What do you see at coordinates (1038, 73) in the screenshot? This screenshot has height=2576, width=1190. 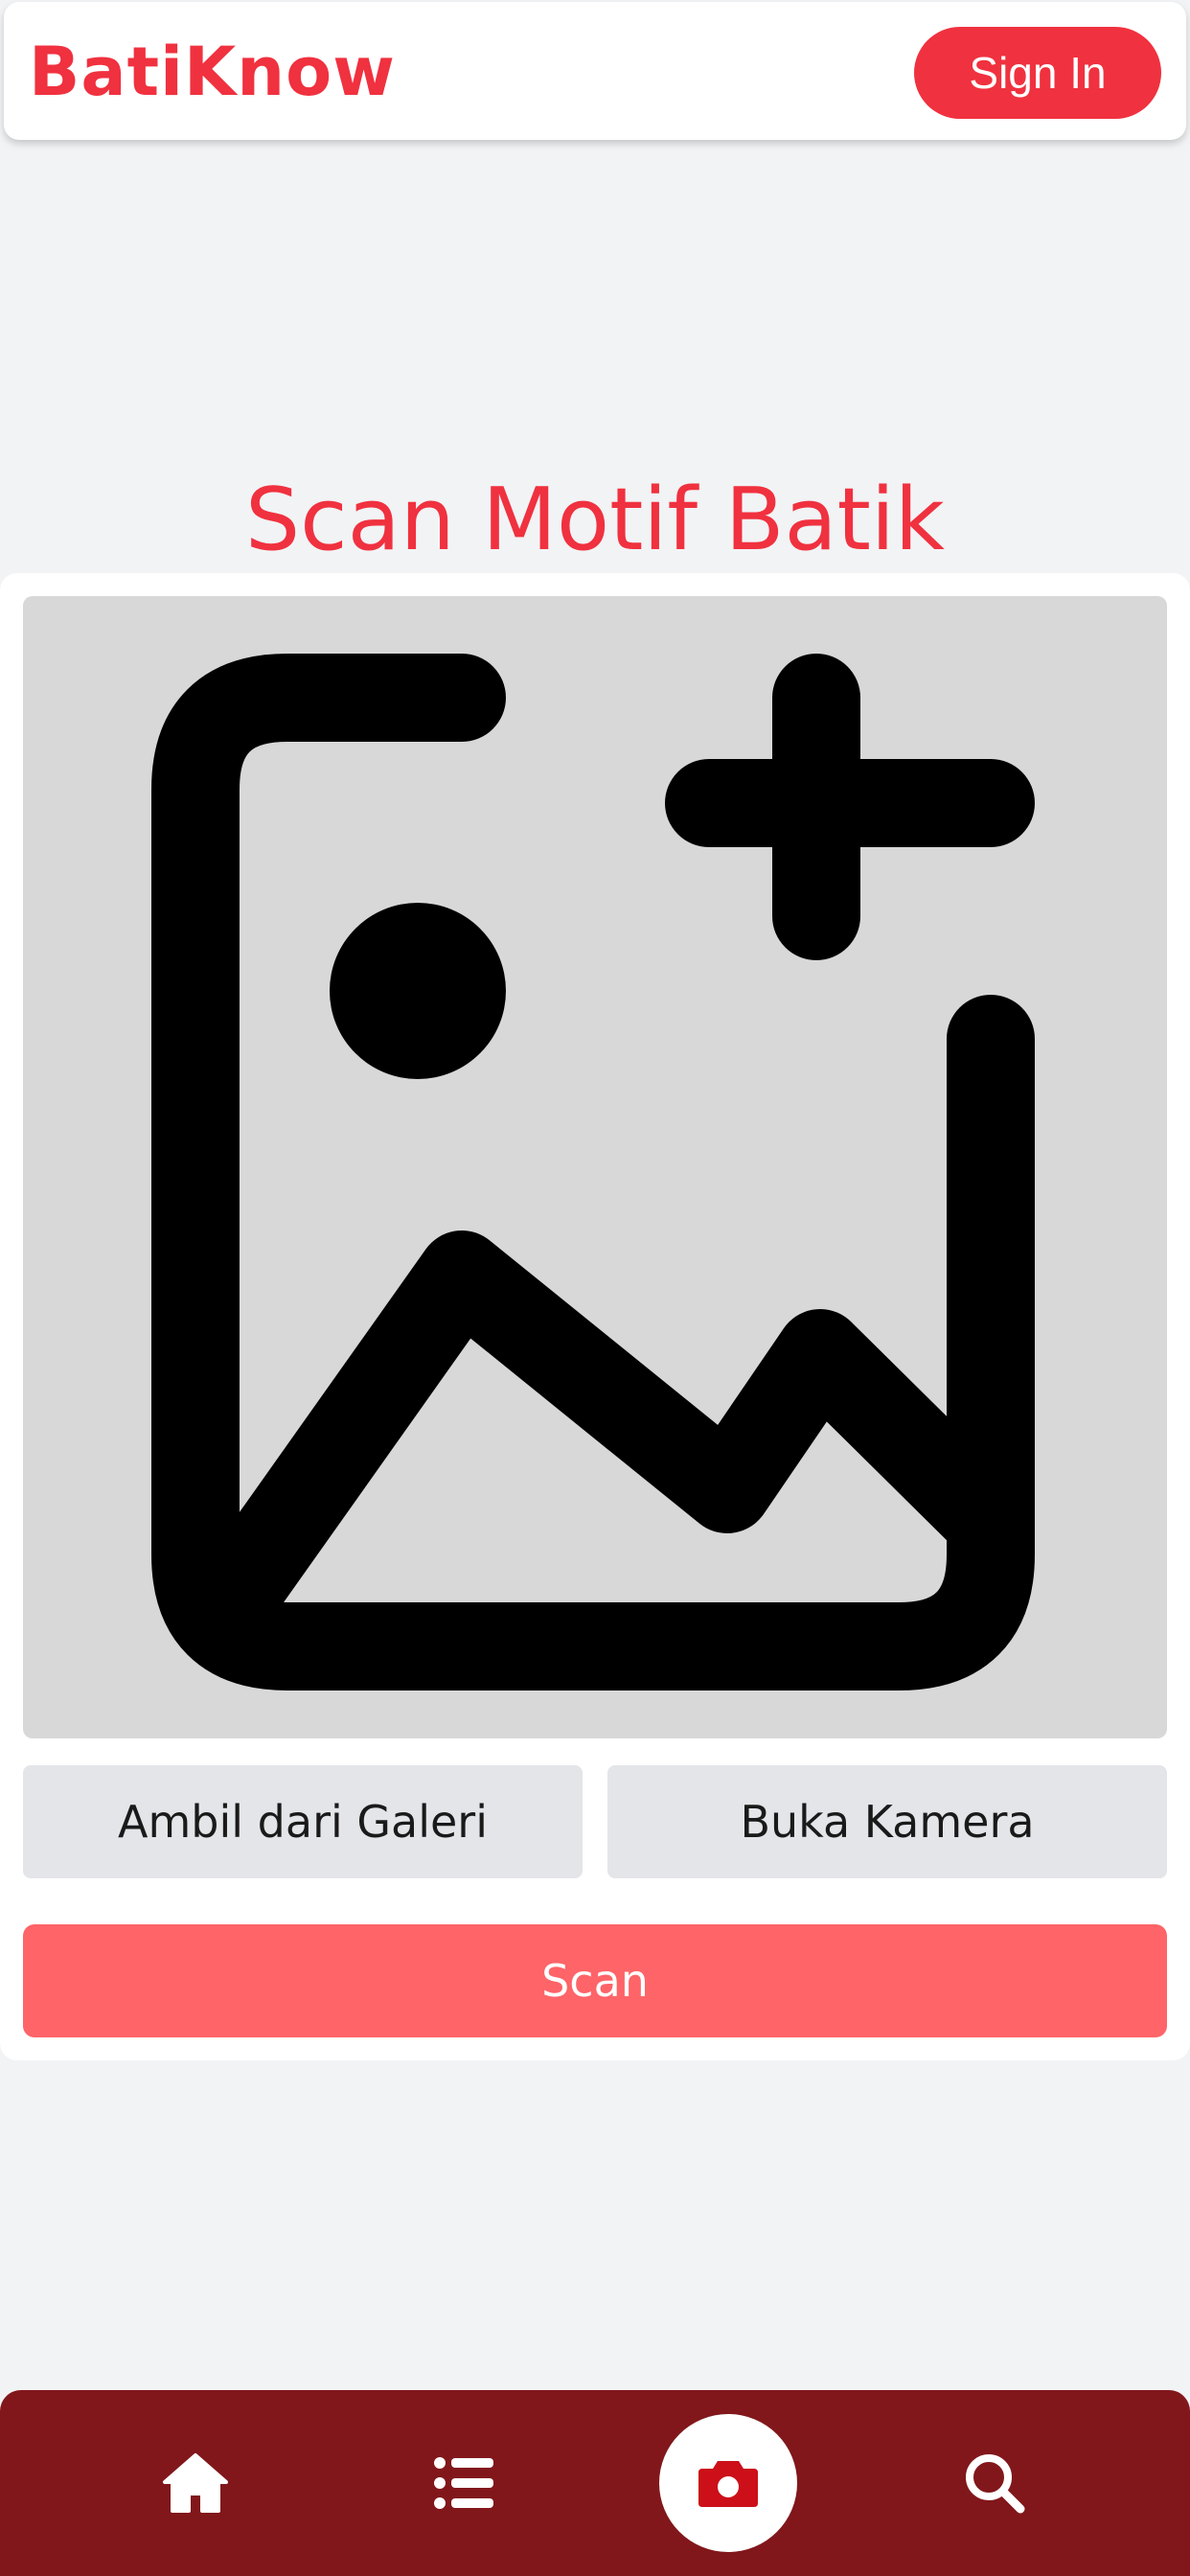 I see `sign-in-button: Sign In` at bounding box center [1038, 73].